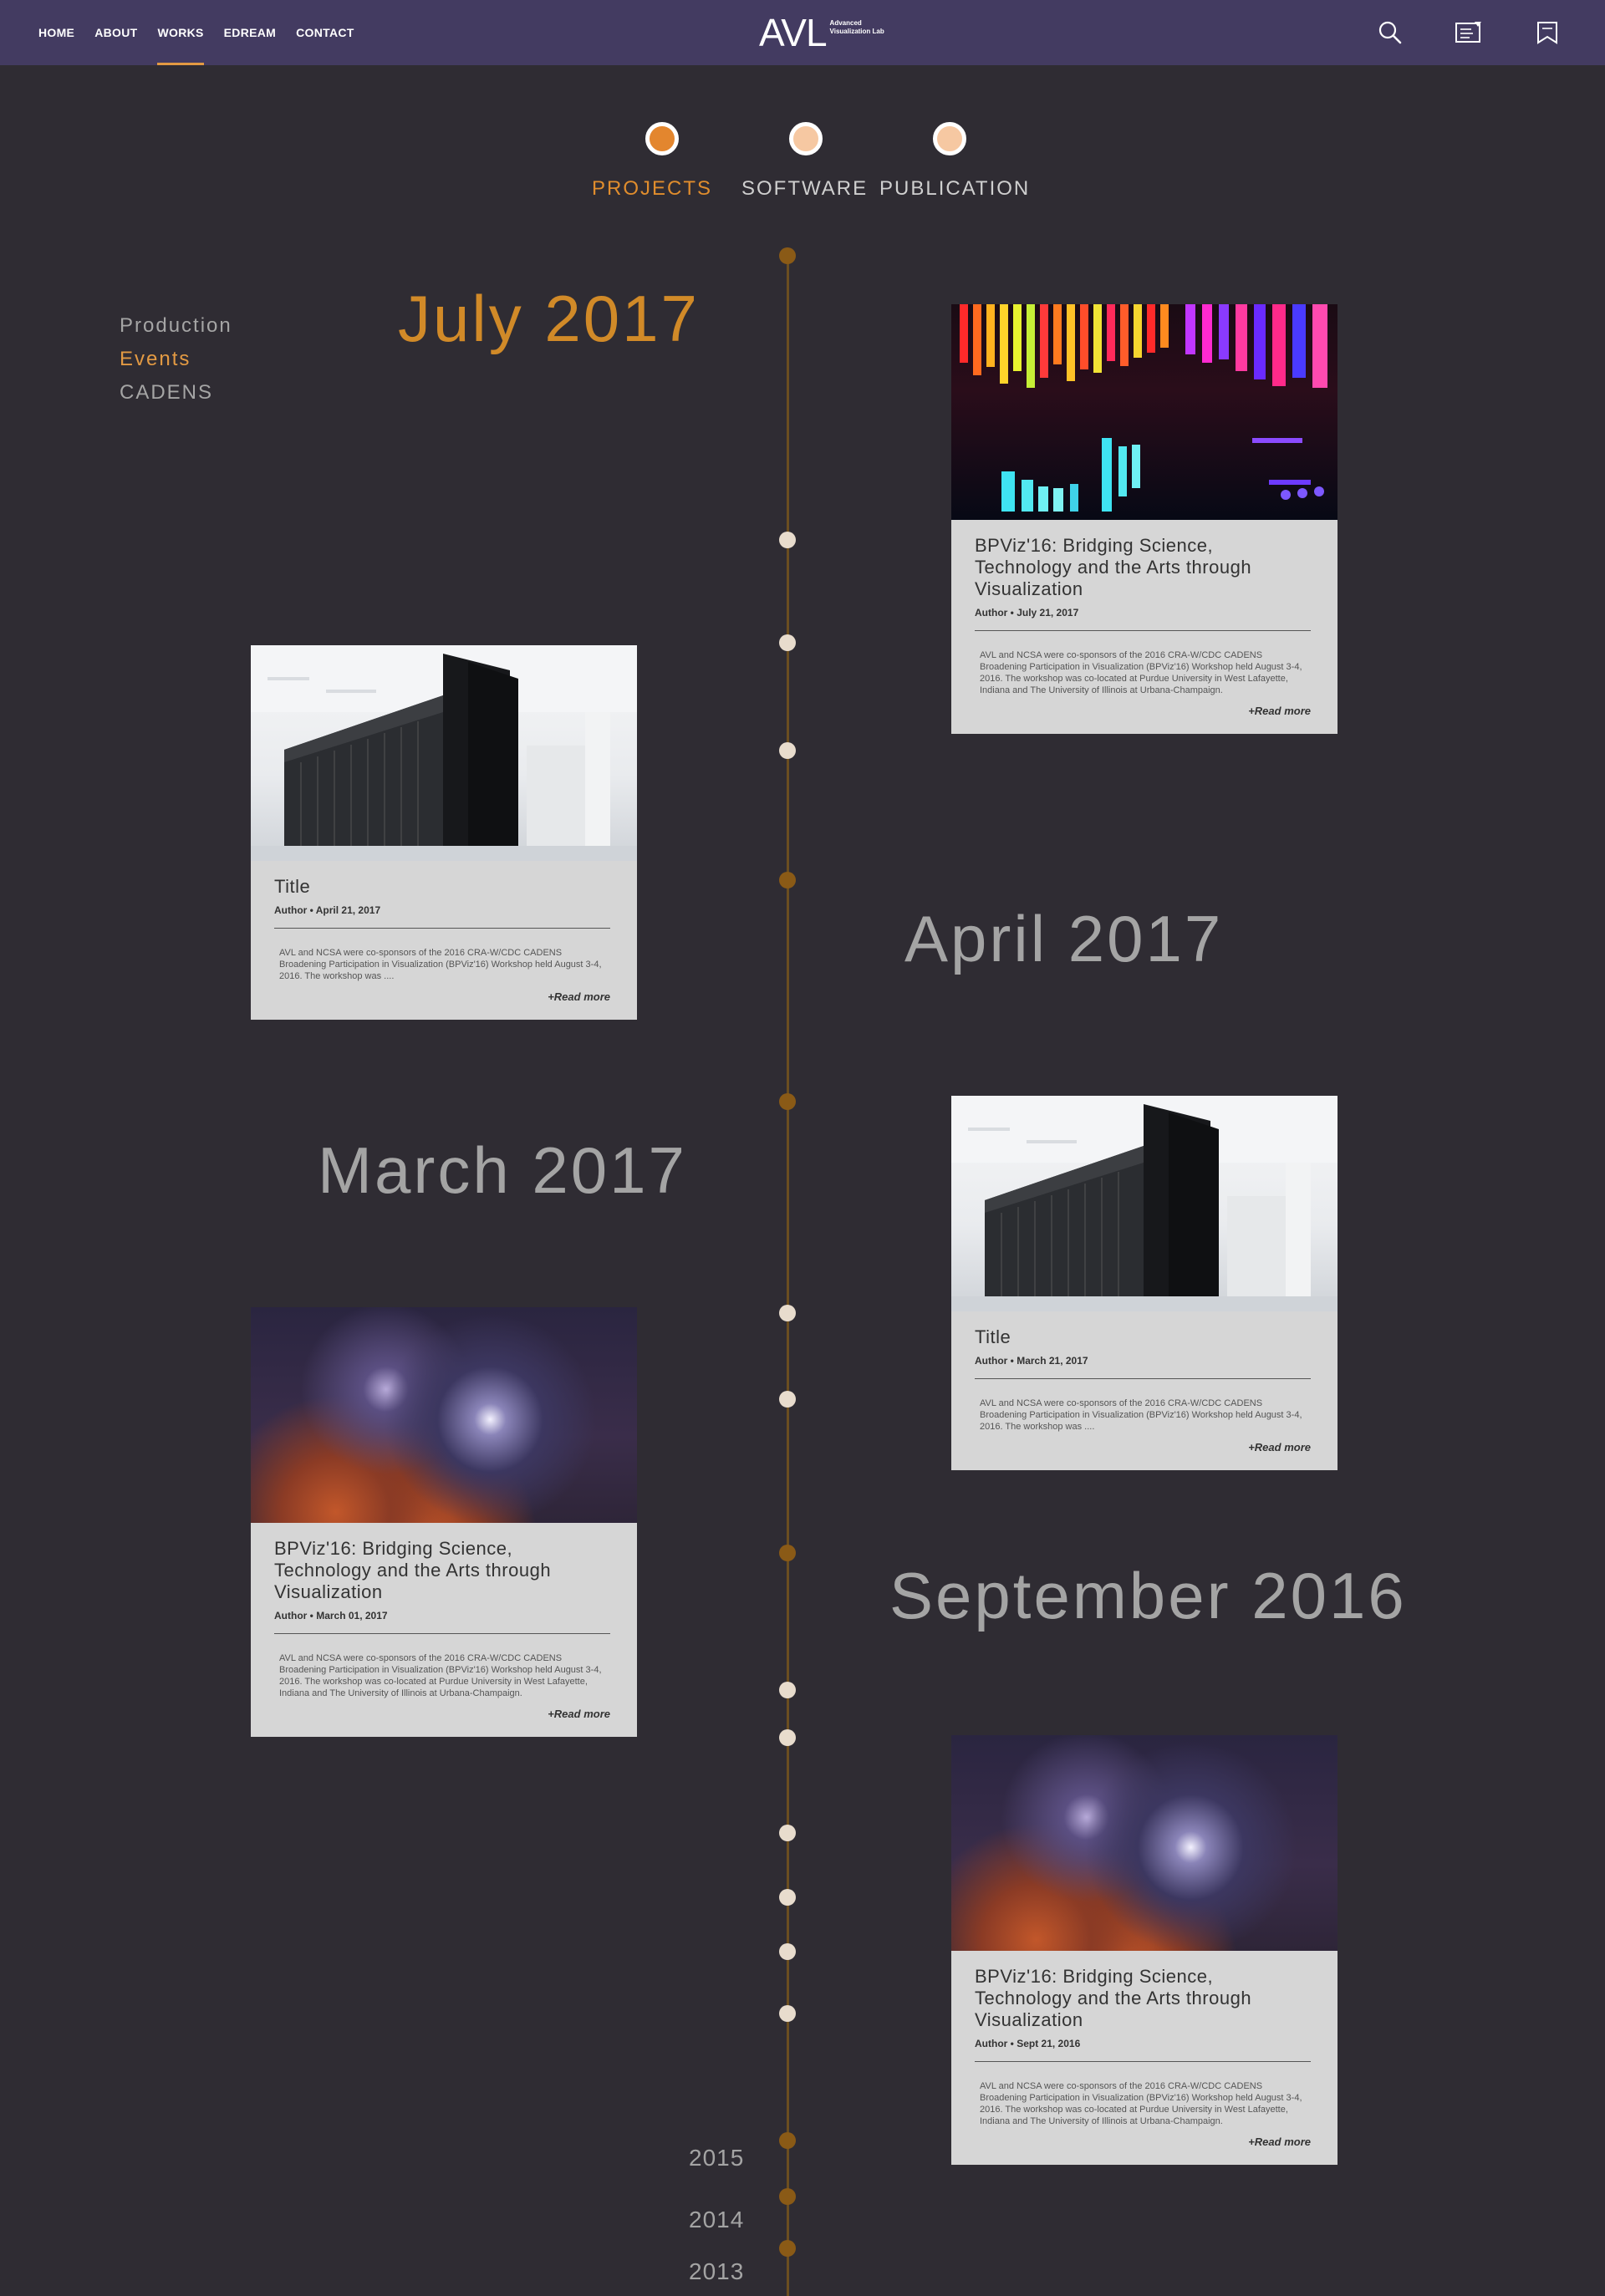 This screenshot has width=1605, height=2296. I want to click on filter-events: Events, so click(176, 359).